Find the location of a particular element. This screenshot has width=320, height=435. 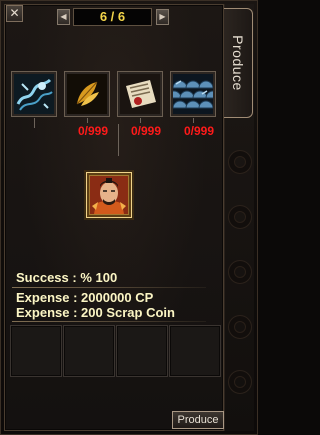

ingredient-count-3: 0/999 is located at coordinates (145, 131).